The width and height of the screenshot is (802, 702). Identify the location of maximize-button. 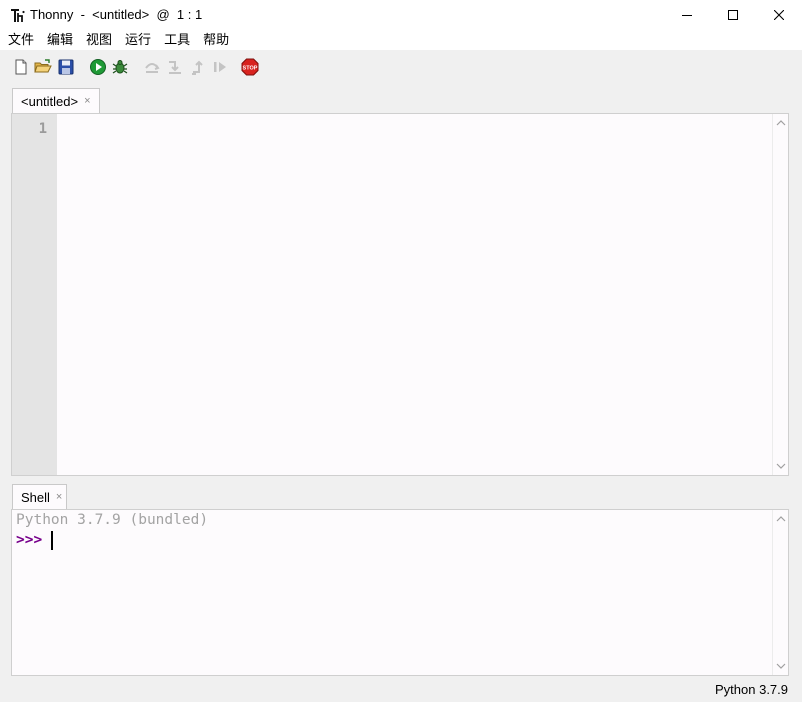
(733, 15).